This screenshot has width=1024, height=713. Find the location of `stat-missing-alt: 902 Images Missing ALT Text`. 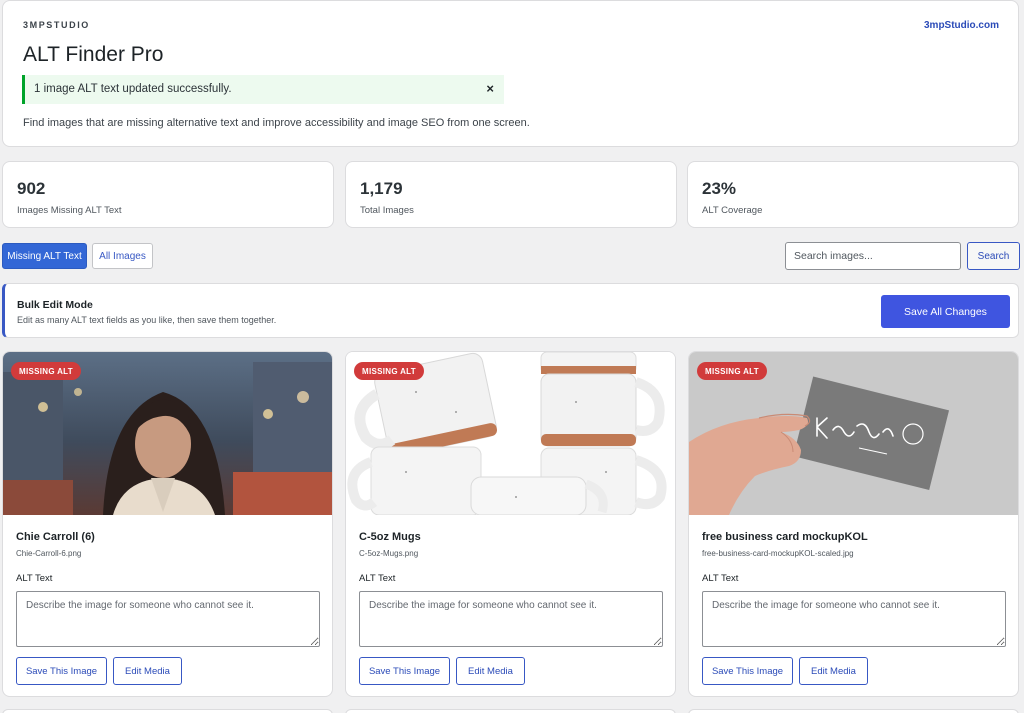

stat-missing-alt: 902 Images Missing ALT Text is located at coordinates (168, 194).